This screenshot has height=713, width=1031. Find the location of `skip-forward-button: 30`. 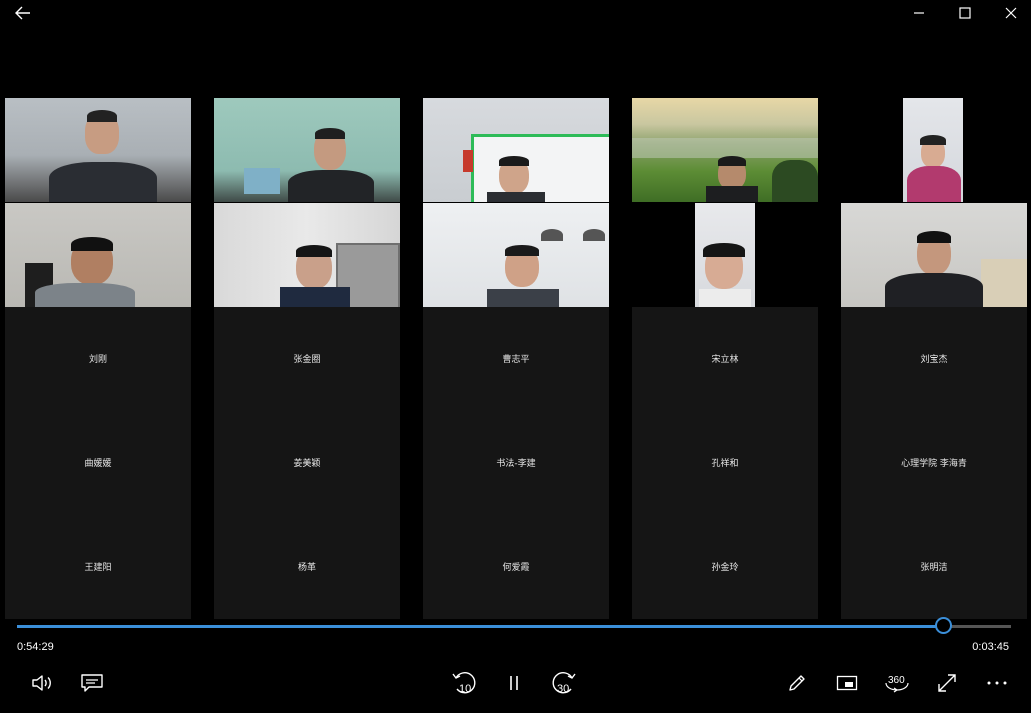

skip-forward-button: 30 is located at coordinates (564, 683).